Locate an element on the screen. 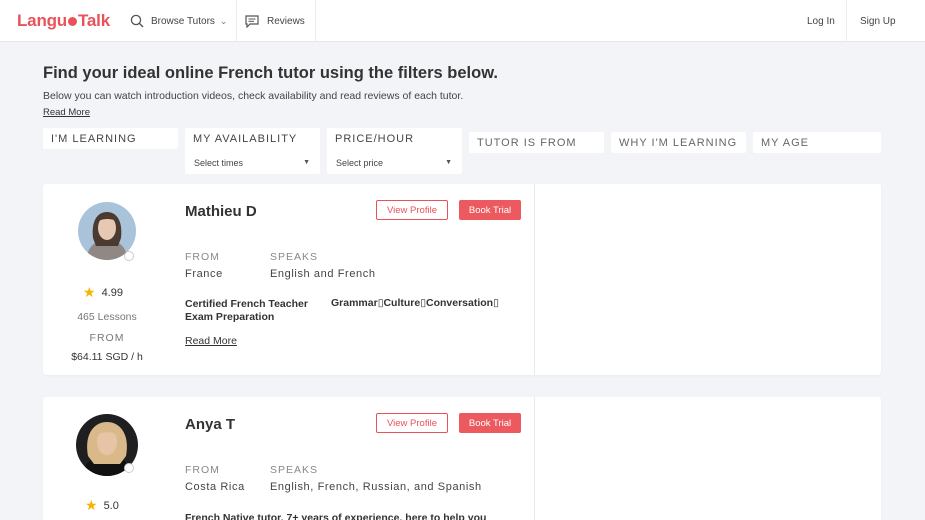 This screenshot has width=925, height=520. price-select-value: Select price is located at coordinates (359, 163).